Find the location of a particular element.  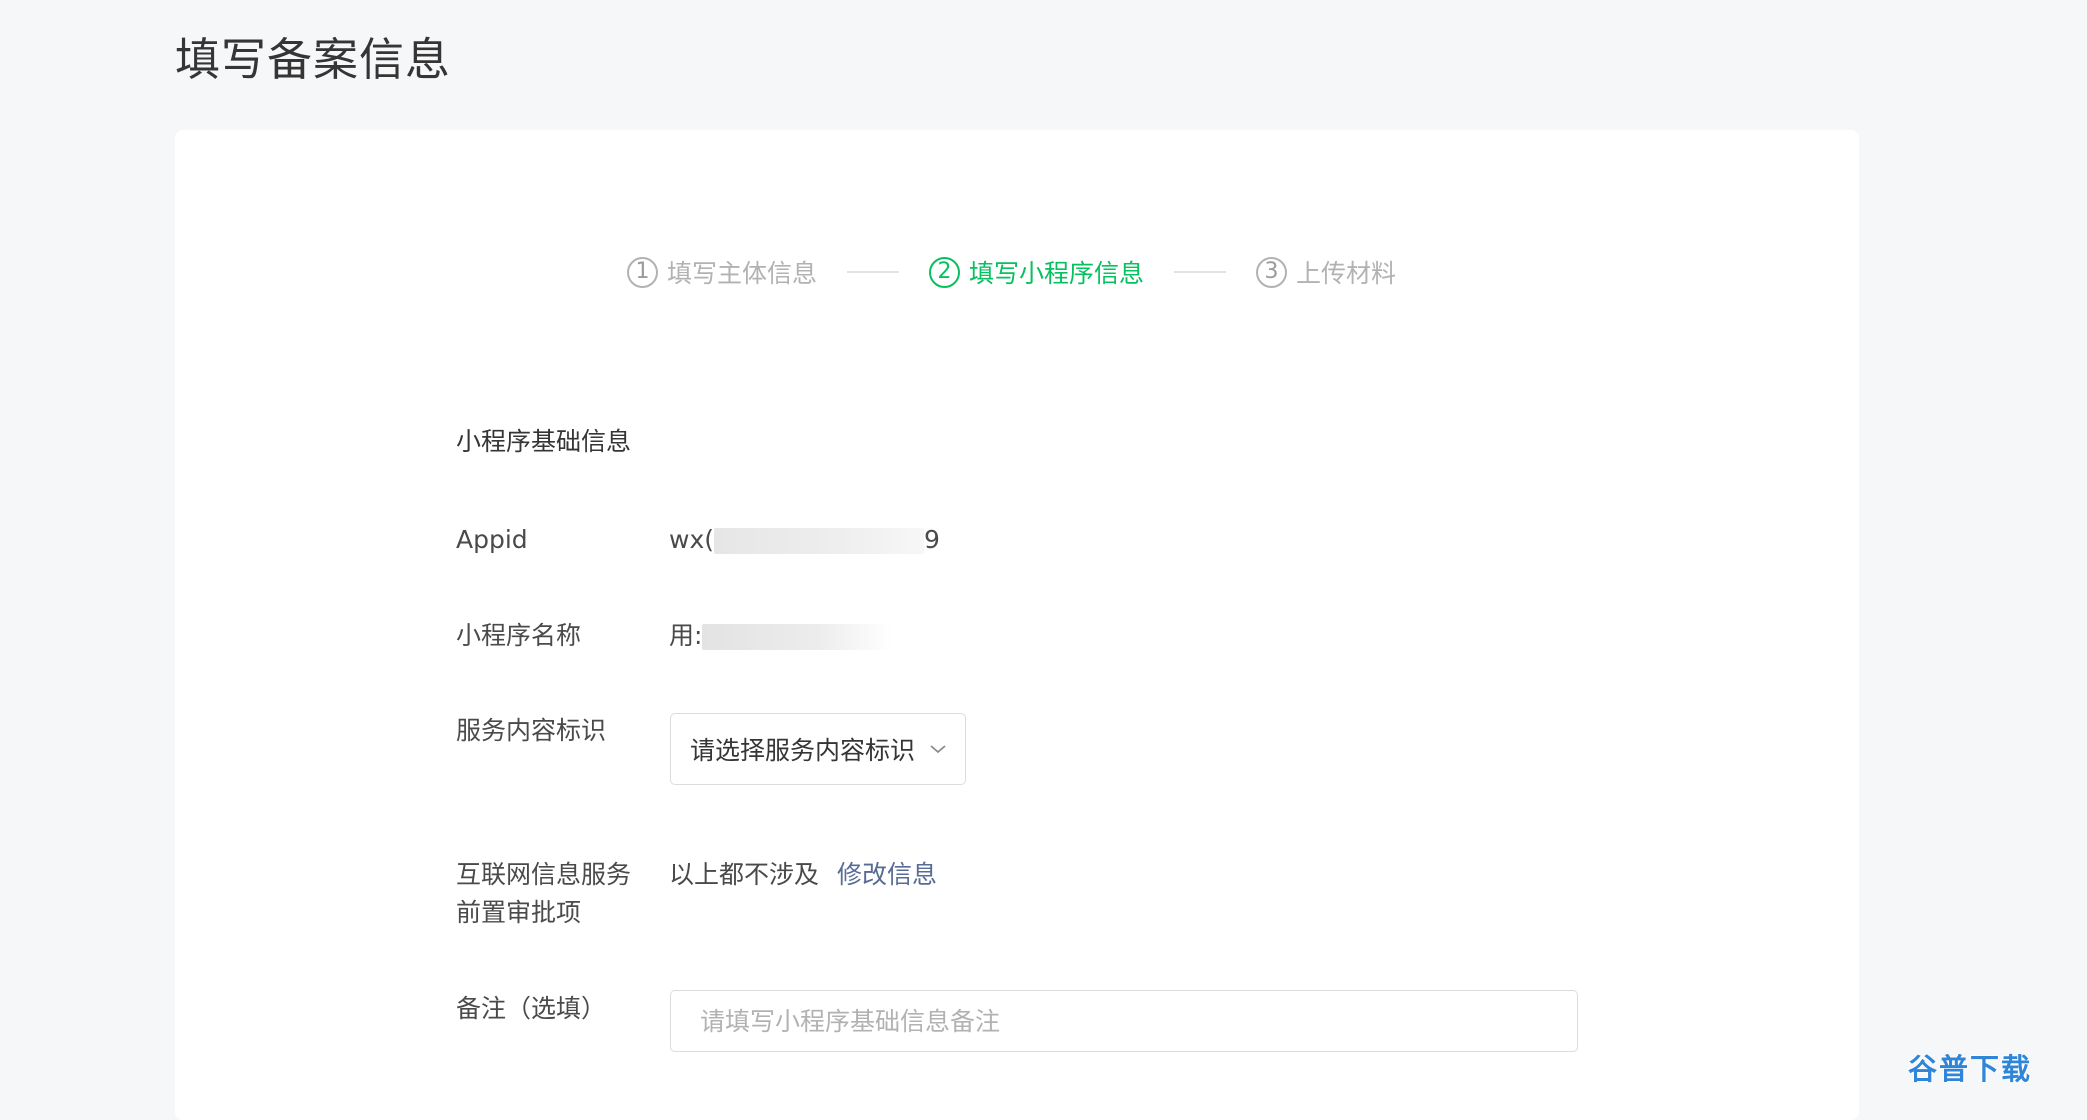

section-title: 小程序基础信息 is located at coordinates (544, 441).